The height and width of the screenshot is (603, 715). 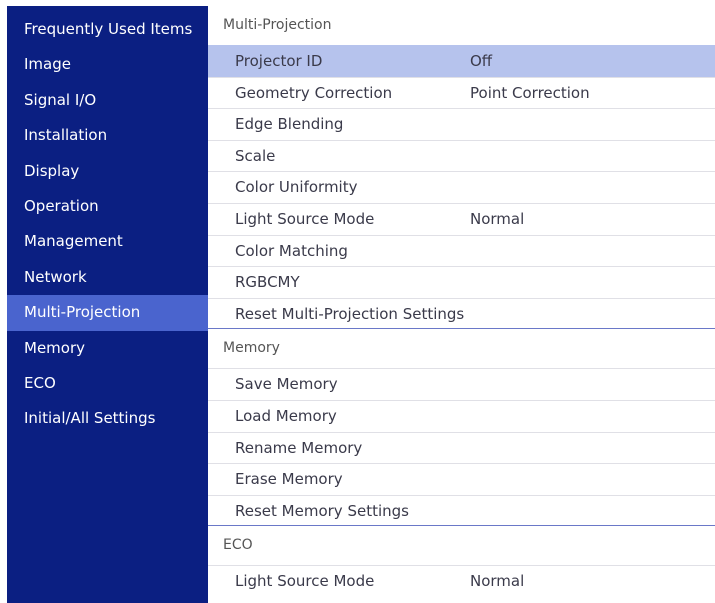 What do you see at coordinates (461, 61) in the screenshot?
I see `menu-row-projector-id: Projector ID Off` at bounding box center [461, 61].